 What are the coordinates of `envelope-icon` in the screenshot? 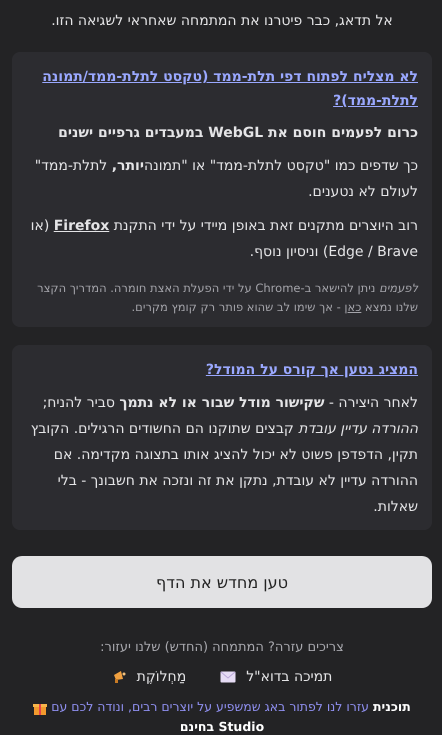 It's located at (228, 677).